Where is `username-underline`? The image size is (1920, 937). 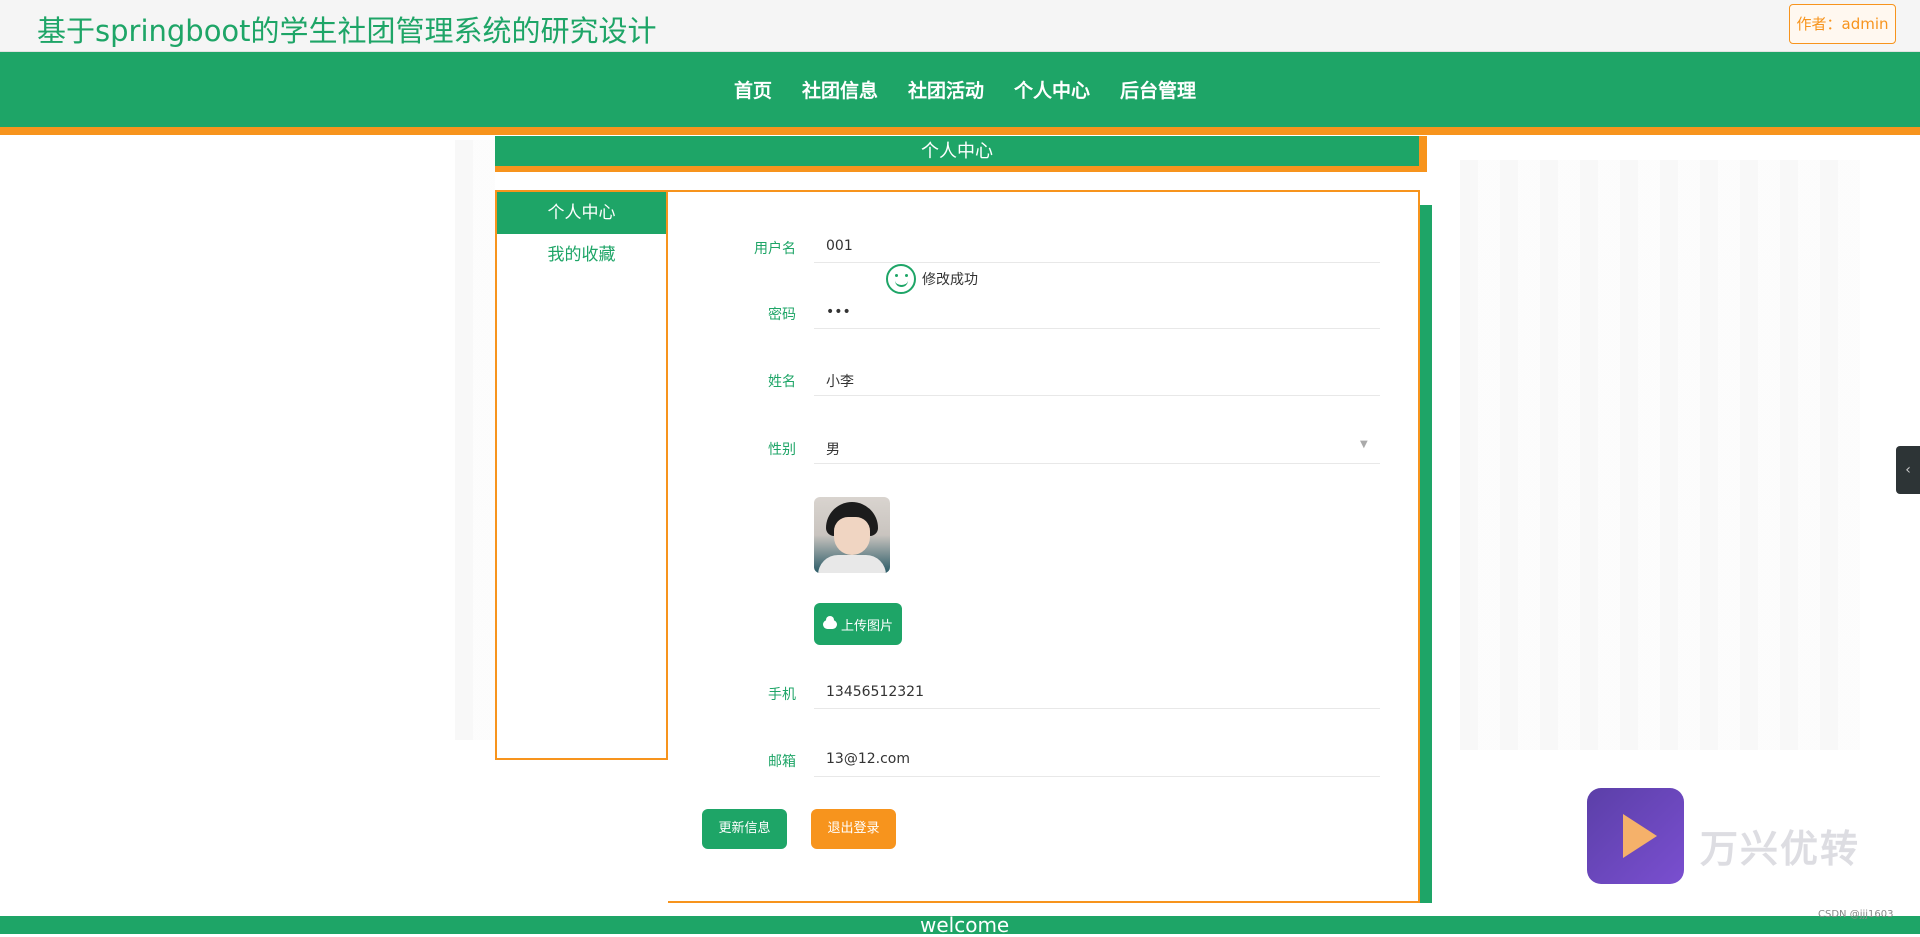
username-underline is located at coordinates (1097, 262).